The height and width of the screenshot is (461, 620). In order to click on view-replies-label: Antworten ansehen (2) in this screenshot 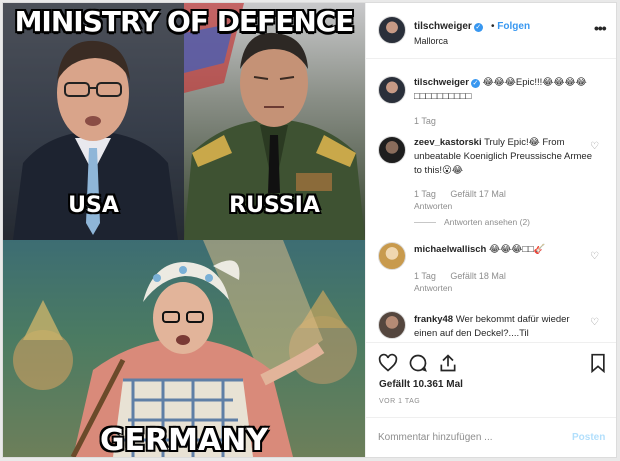, I will do `click(487, 222)`.